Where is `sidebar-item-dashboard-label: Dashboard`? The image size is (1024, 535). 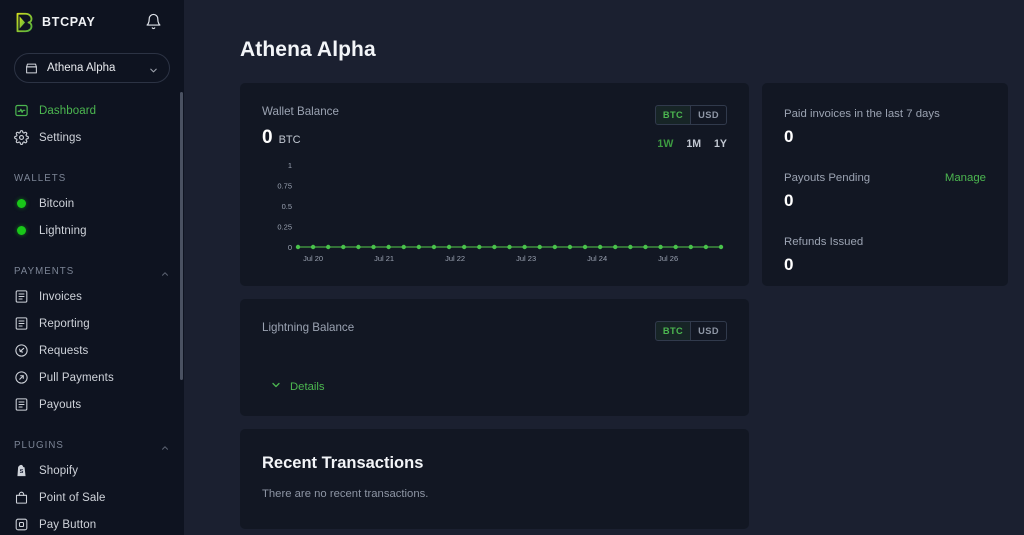
sidebar-item-dashboard-label: Dashboard is located at coordinates (68, 110).